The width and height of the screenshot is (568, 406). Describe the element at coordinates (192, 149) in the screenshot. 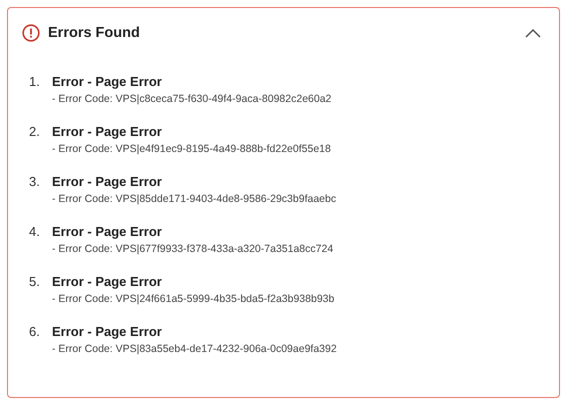

I see `error-code: - Error Code: VPS|e4f91ec9-8195-4a49-888b-fd22e0f55e18` at that location.